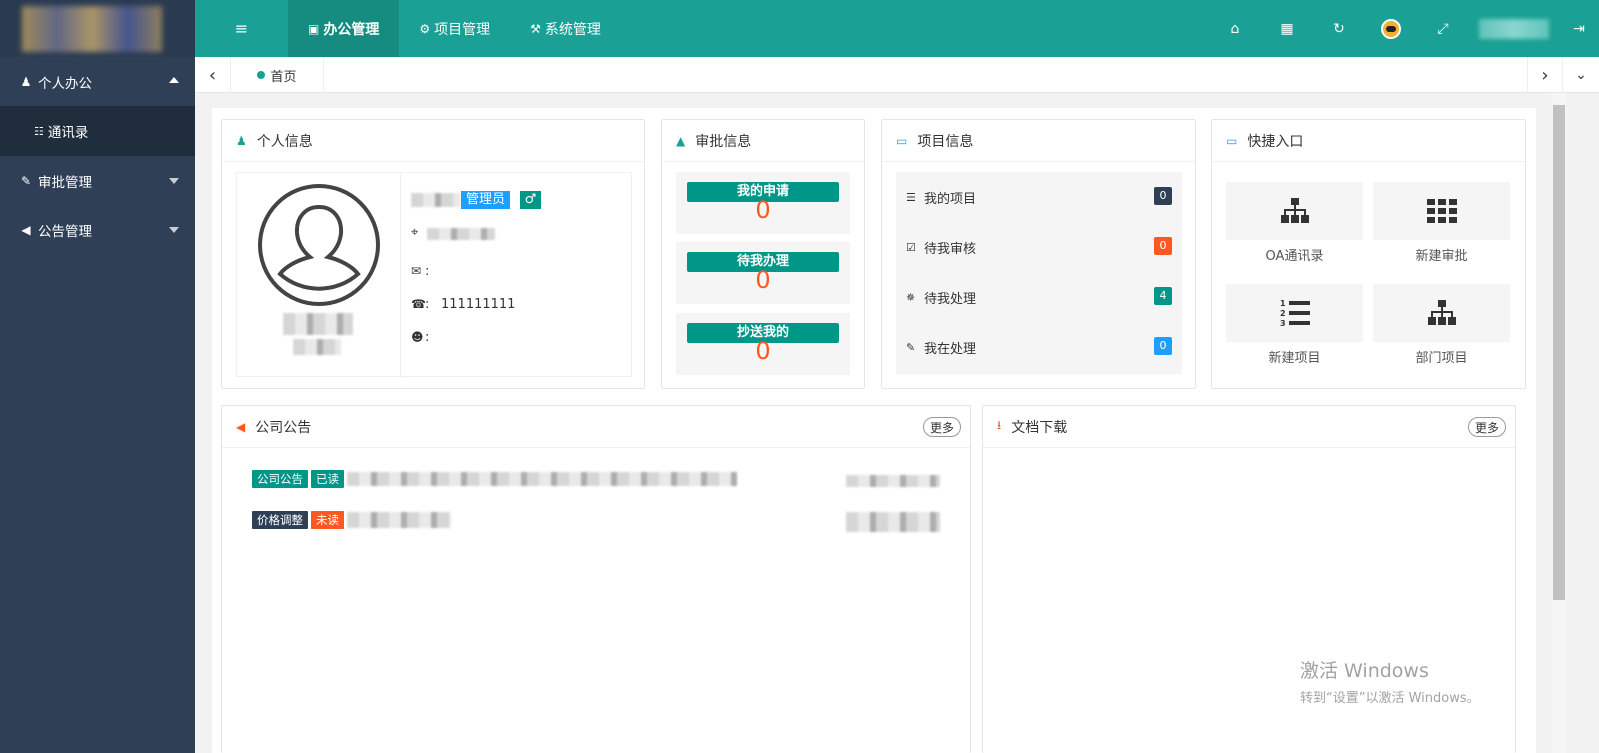  I want to click on project-row-doing: ✎ 我在处理 0, so click(1039, 347).